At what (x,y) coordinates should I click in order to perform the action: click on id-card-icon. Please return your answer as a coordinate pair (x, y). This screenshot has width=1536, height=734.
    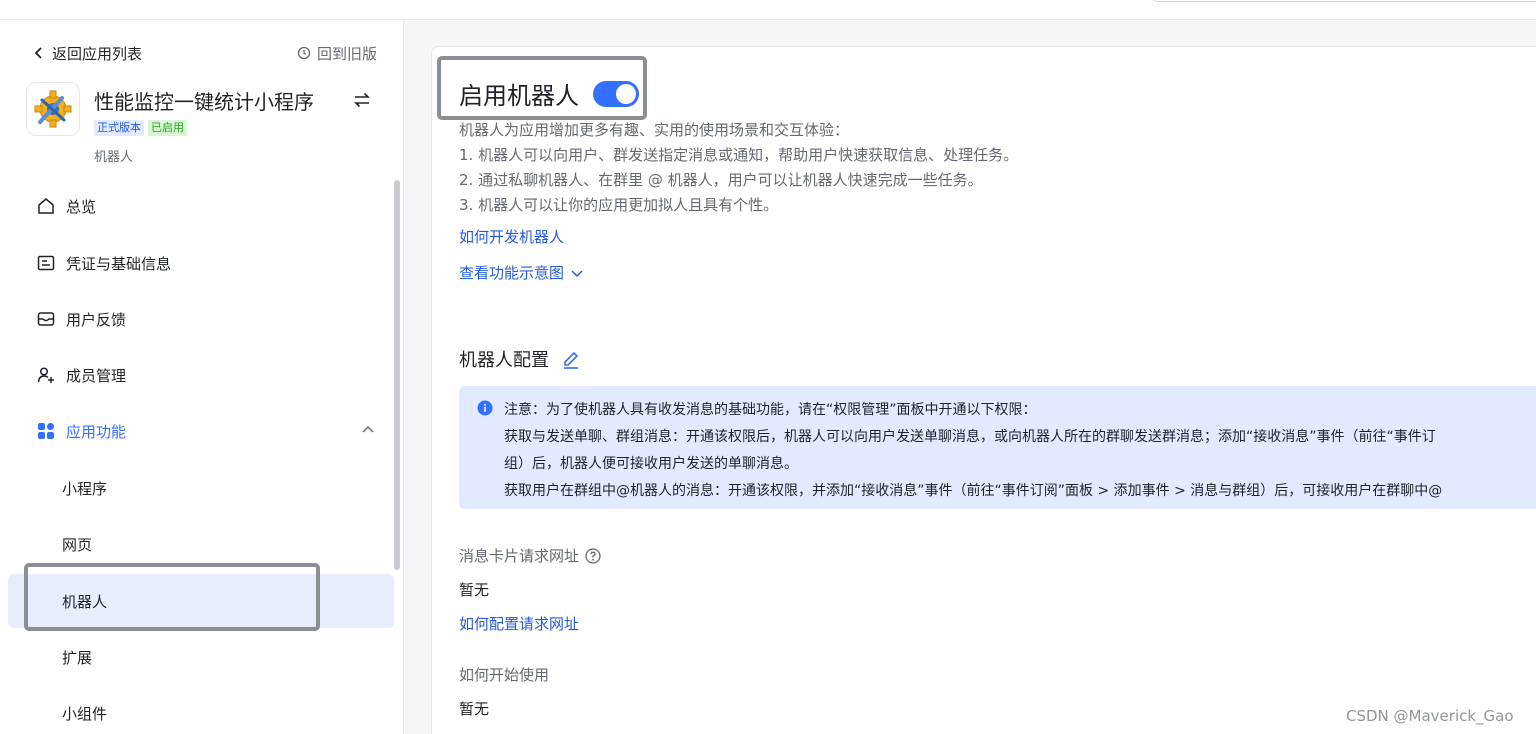
    Looking at the image, I should click on (46, 263).